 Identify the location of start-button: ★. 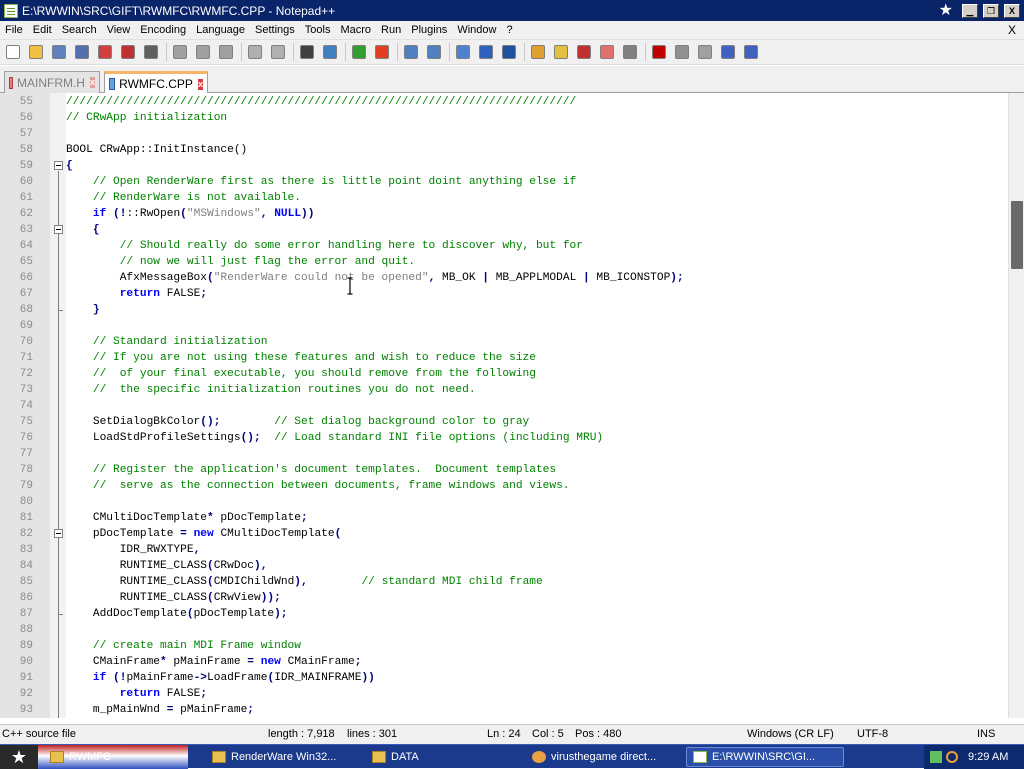
(19, 757).